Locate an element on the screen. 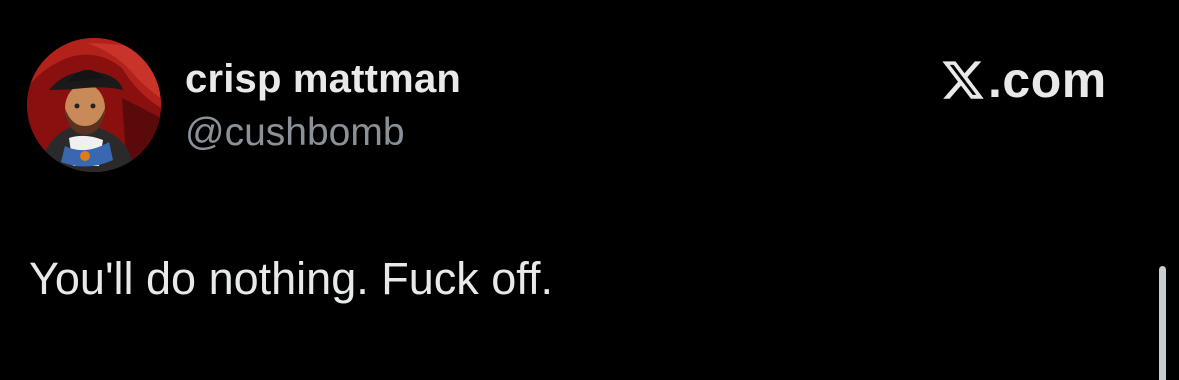  portrait-avatar-icon is located at coordinates (94, 105).